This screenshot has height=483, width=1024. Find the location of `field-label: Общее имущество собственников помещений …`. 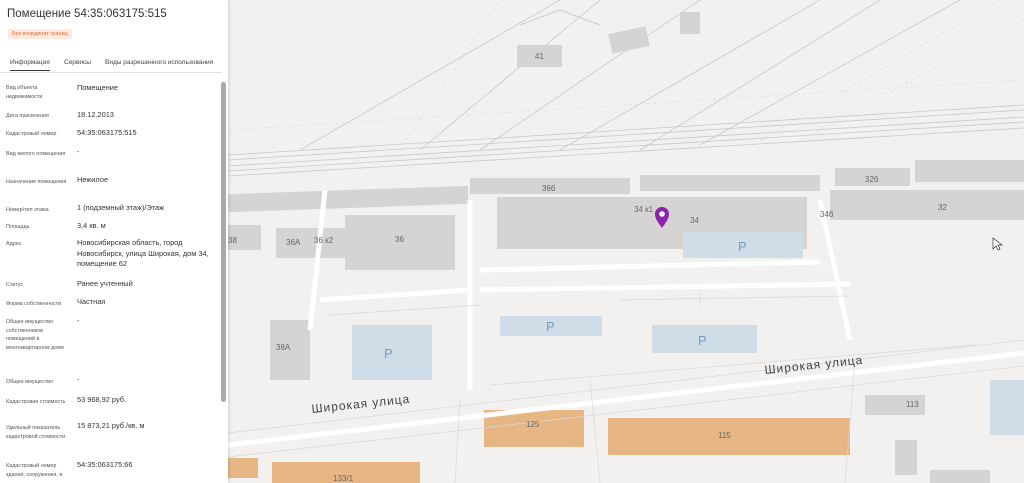

field-label: Общее имущество собственников помещений … is located at coordinates (35, 335).